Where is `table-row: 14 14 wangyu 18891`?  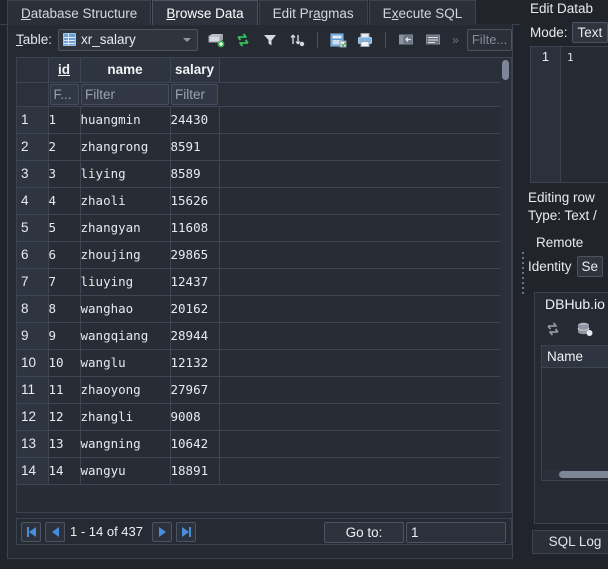
table-row: 14 14 wangyu 18891 is located at coordinates (264, 471).